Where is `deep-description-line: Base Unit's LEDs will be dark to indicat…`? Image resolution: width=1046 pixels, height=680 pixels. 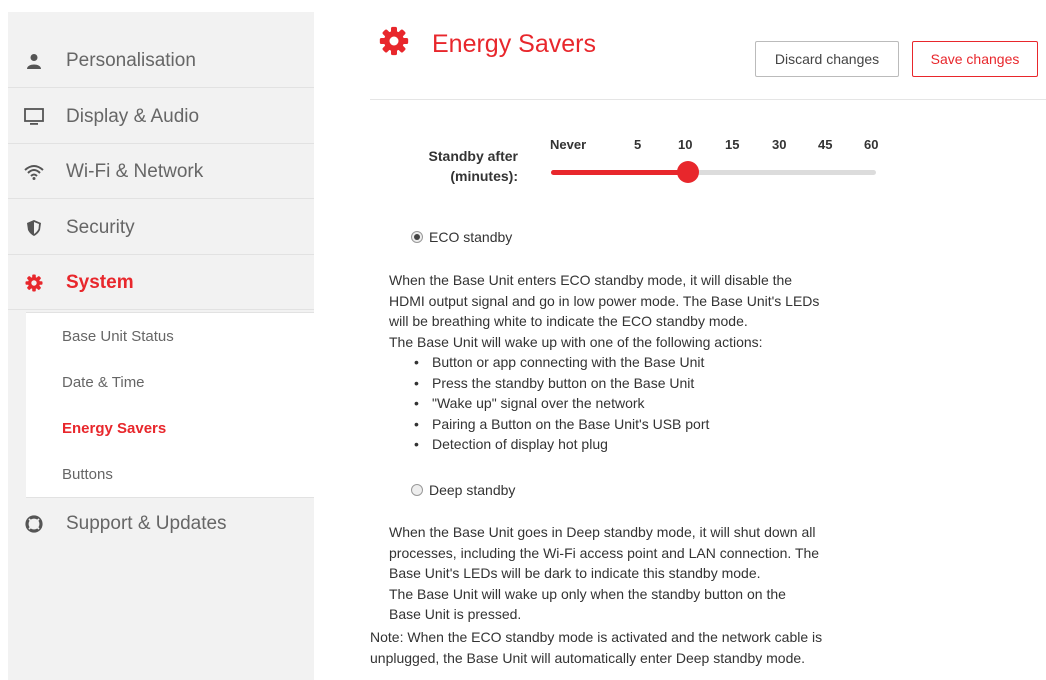
deep-description-line: Base Unit's LEDs will be dark to indicat… is located at coordinates (575, 573).